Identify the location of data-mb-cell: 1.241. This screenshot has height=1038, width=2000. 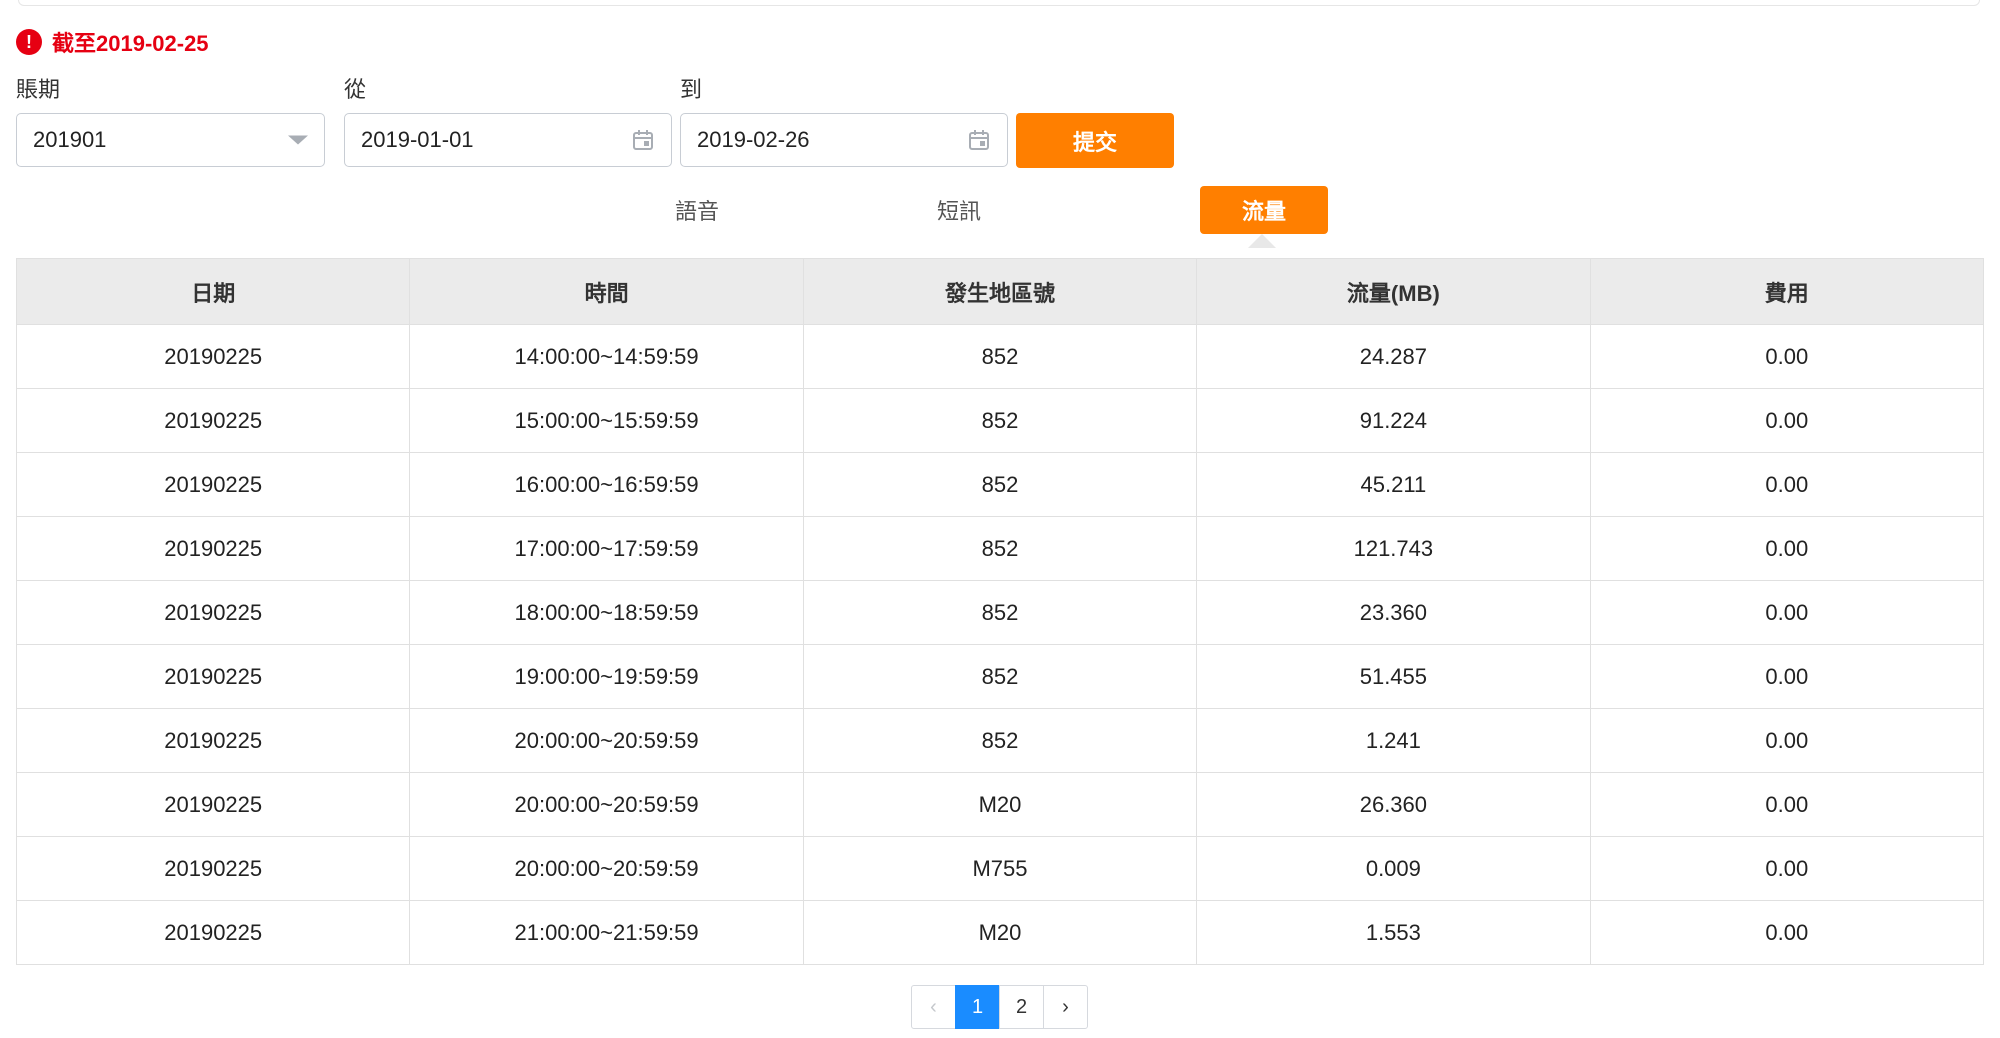
(1393, 740).